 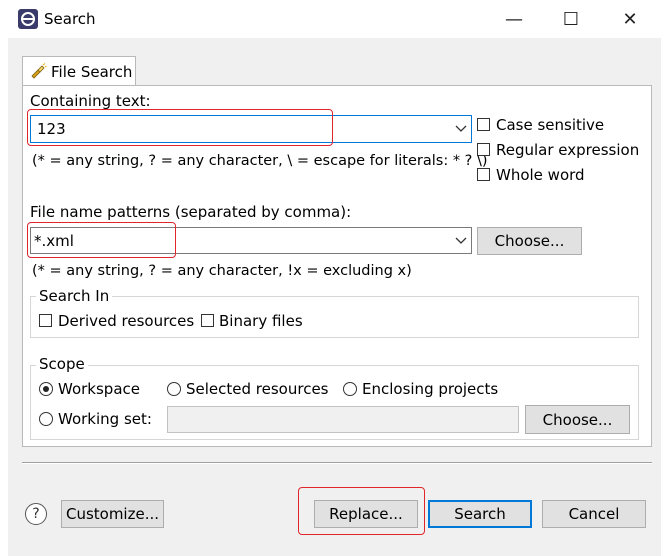 What do you see at coordinates (665, 297) in the screenshot?
I see `background-editor-strip-right` at bounding box center [665, 297].